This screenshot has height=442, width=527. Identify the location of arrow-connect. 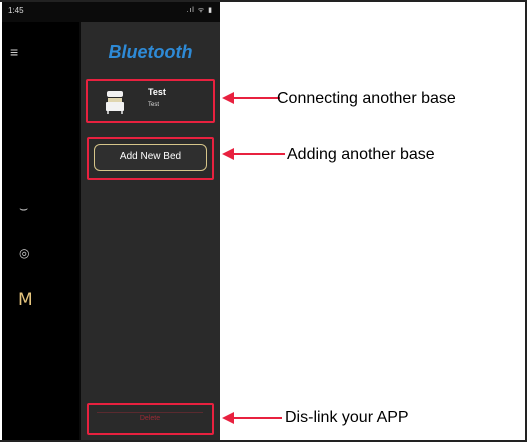
(251, 98).